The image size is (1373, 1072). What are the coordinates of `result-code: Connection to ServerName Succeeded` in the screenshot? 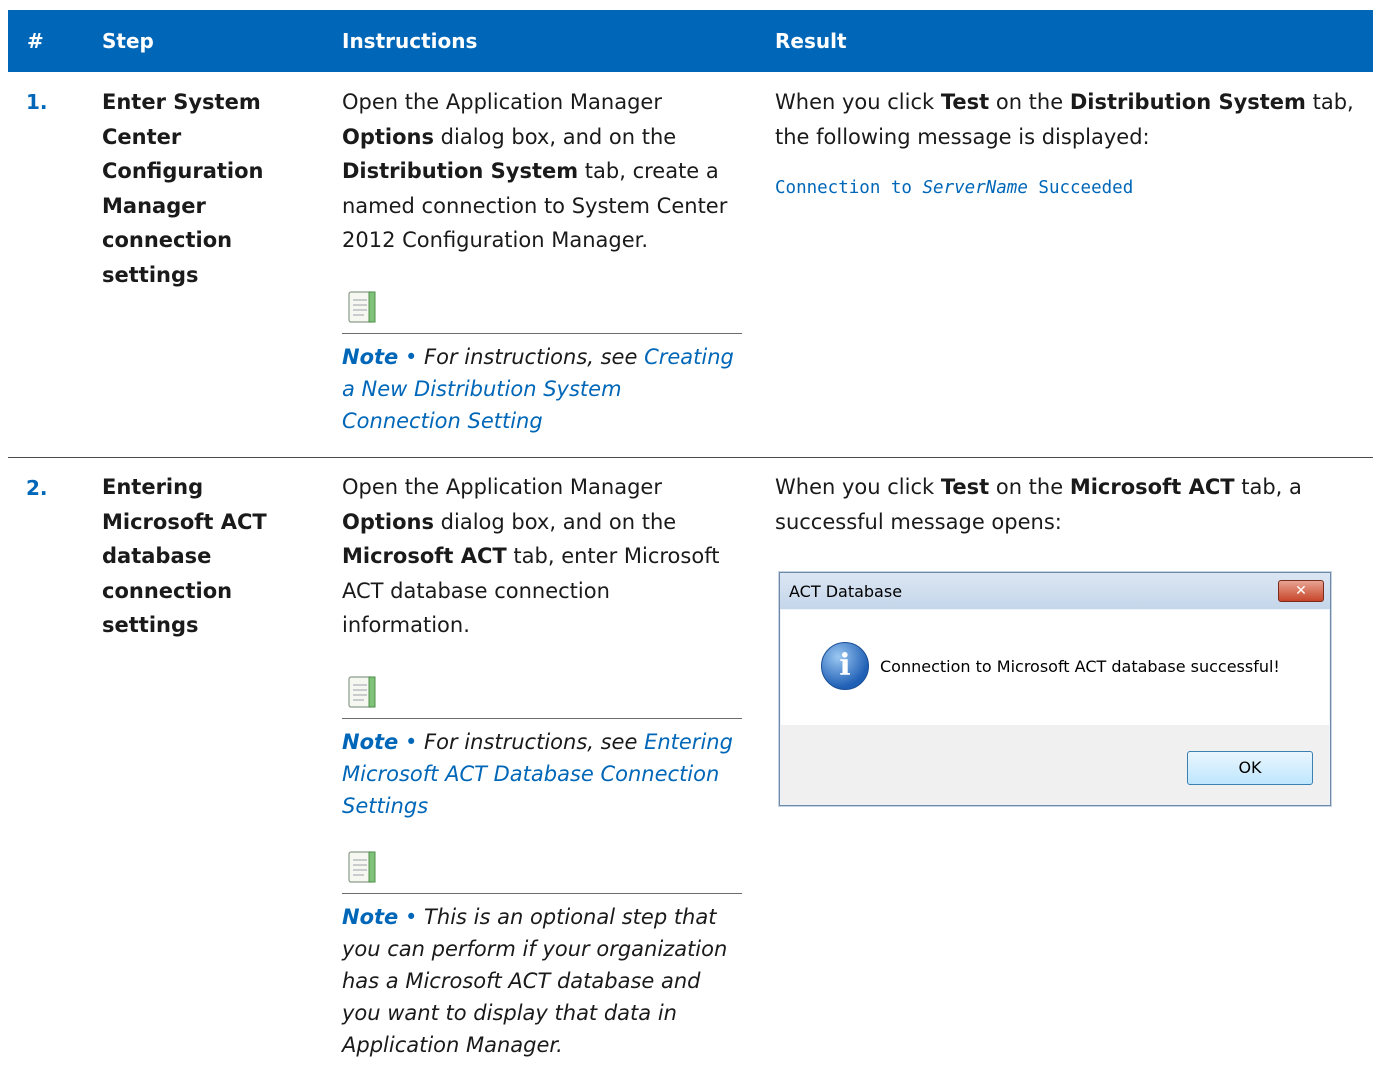 It's located at (954, 188).